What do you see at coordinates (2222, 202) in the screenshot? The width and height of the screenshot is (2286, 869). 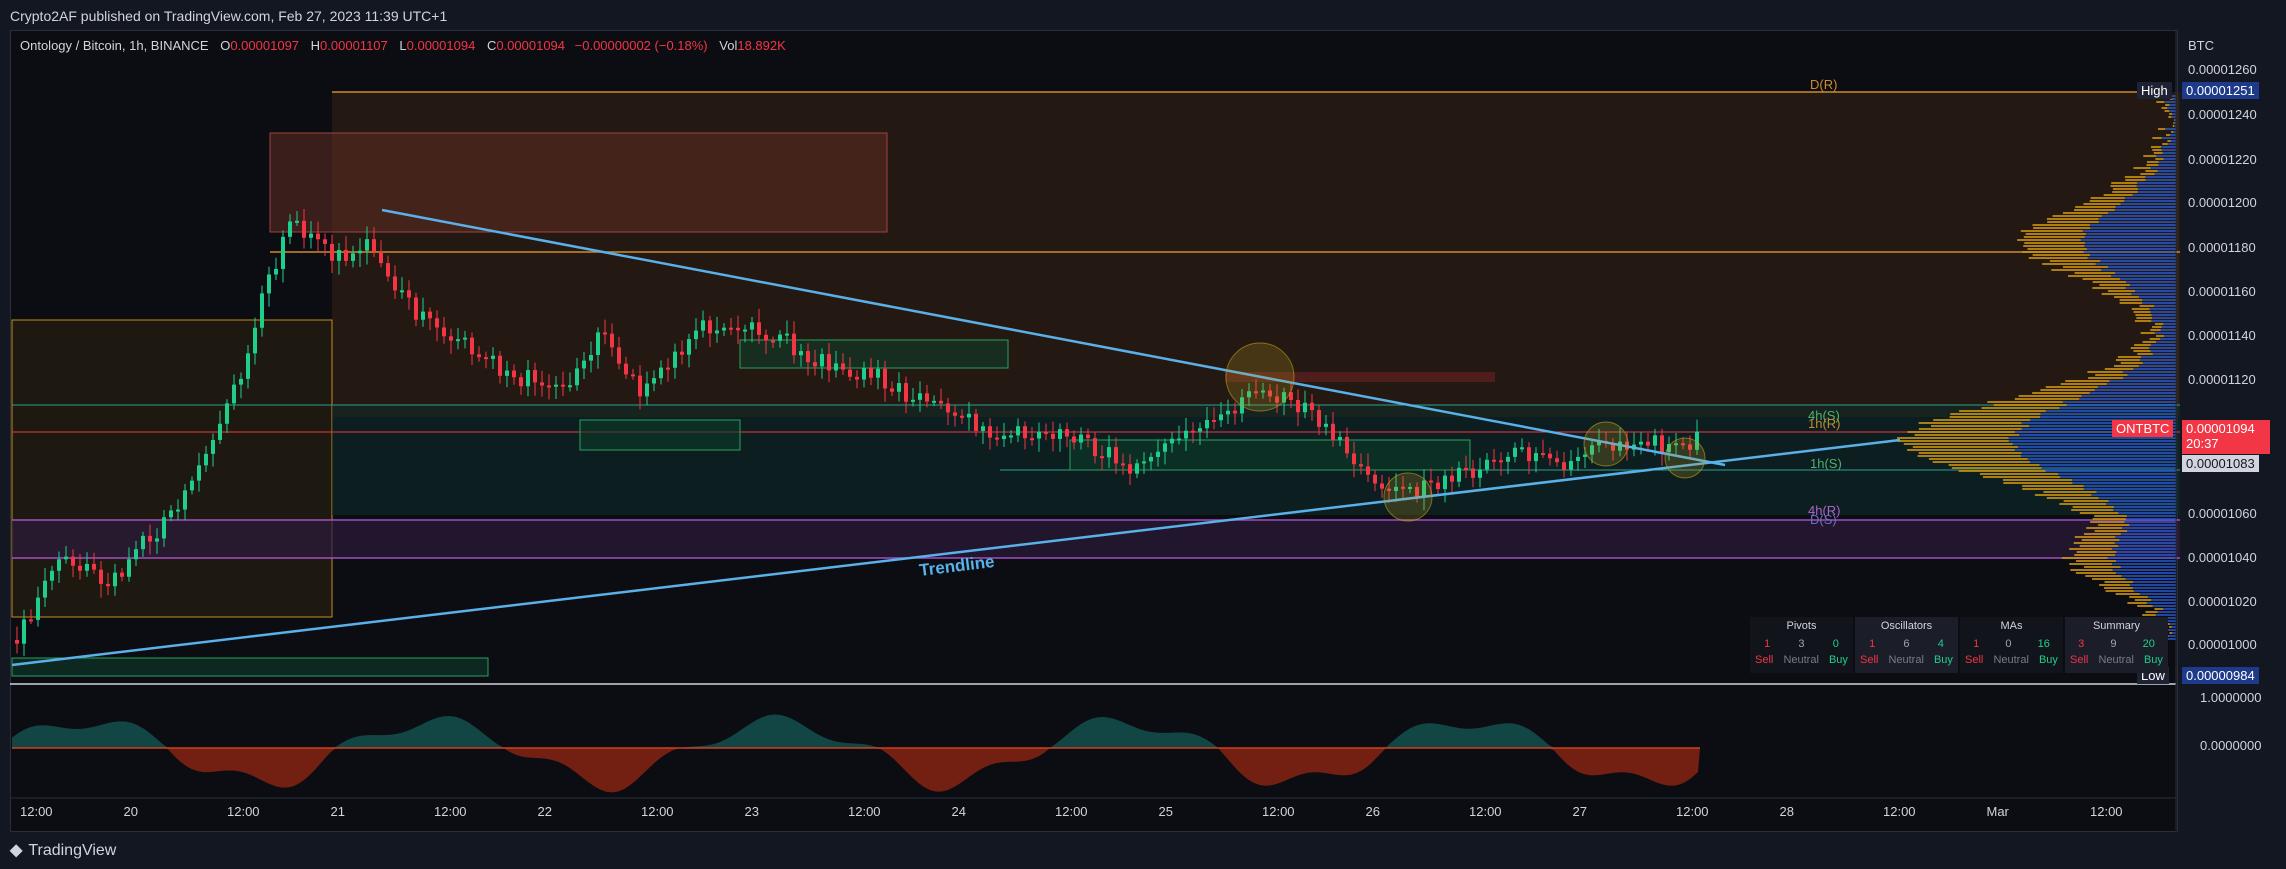 I see `price-tick: 0.00001200` at bounding box center [2222, 202].